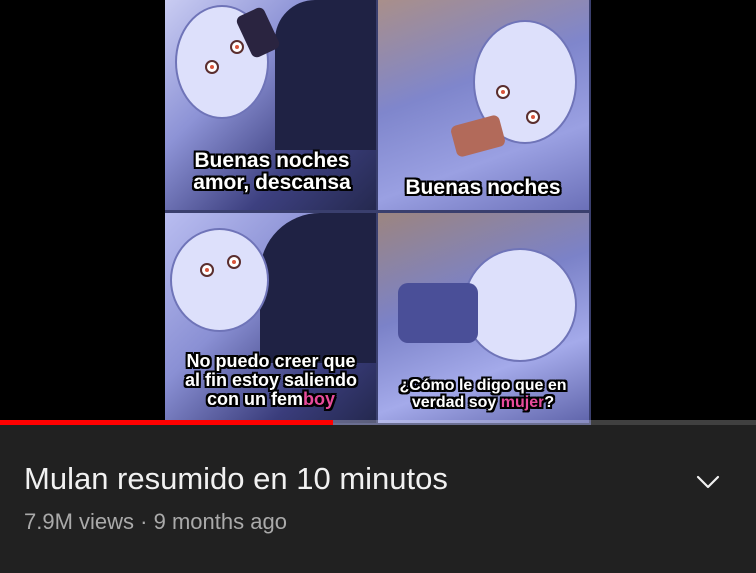 The height and width of the screenshot is (573, 756). Describe the element at coordinates (483, 105) in the screenshot. I see `meme-panel-2: Buenas noches` at that location.